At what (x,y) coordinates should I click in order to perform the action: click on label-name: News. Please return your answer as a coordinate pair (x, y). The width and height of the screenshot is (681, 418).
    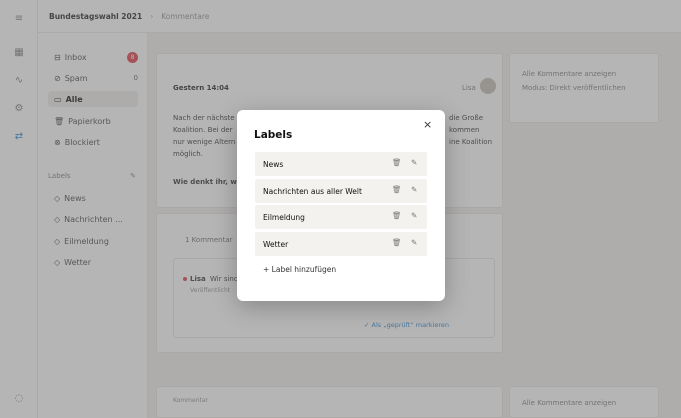
    Looking at the image, I should click on (273, 164).